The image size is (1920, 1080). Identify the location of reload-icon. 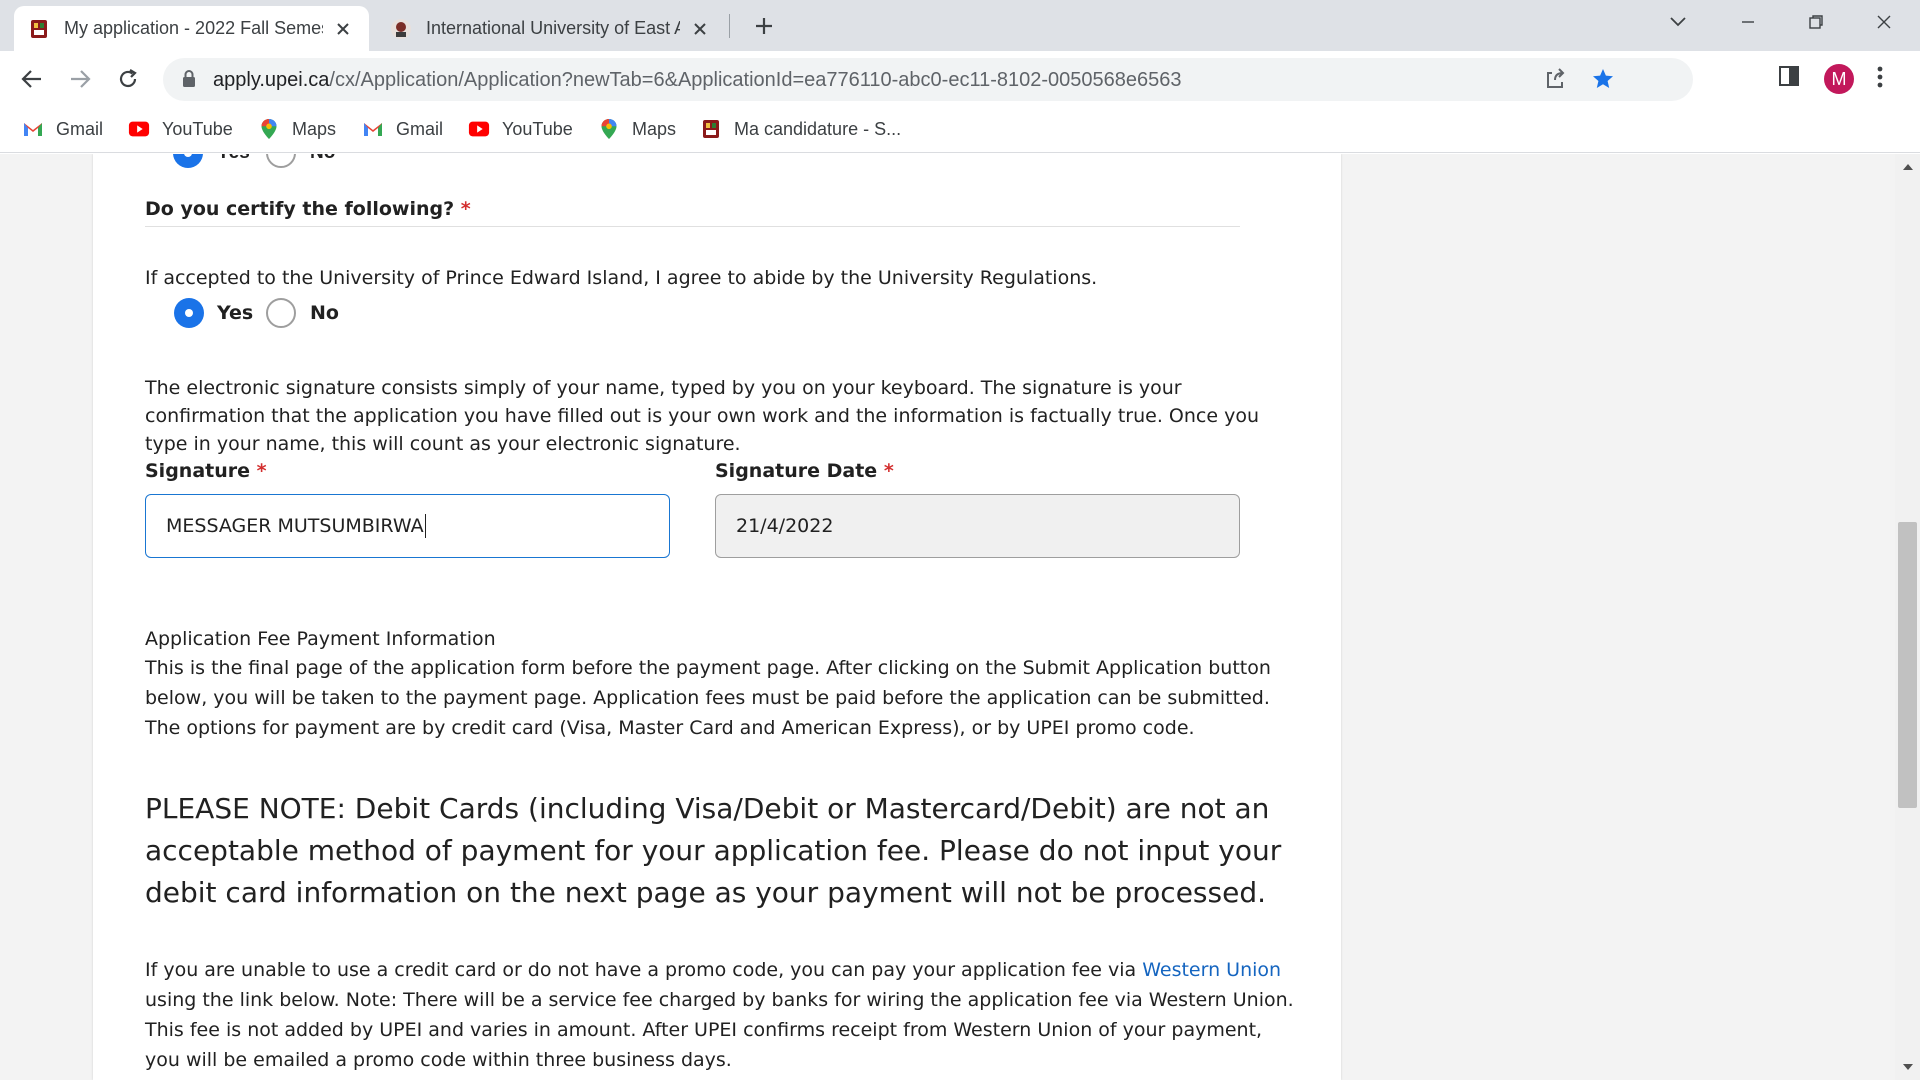
(128, 78).